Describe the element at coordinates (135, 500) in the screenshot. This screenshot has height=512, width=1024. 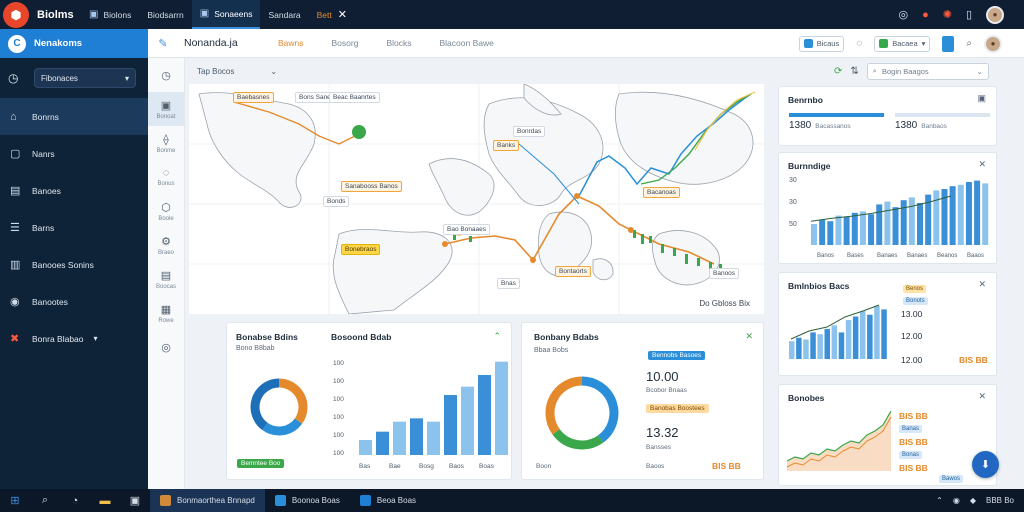
I see `app-icon: ▣` at that location.